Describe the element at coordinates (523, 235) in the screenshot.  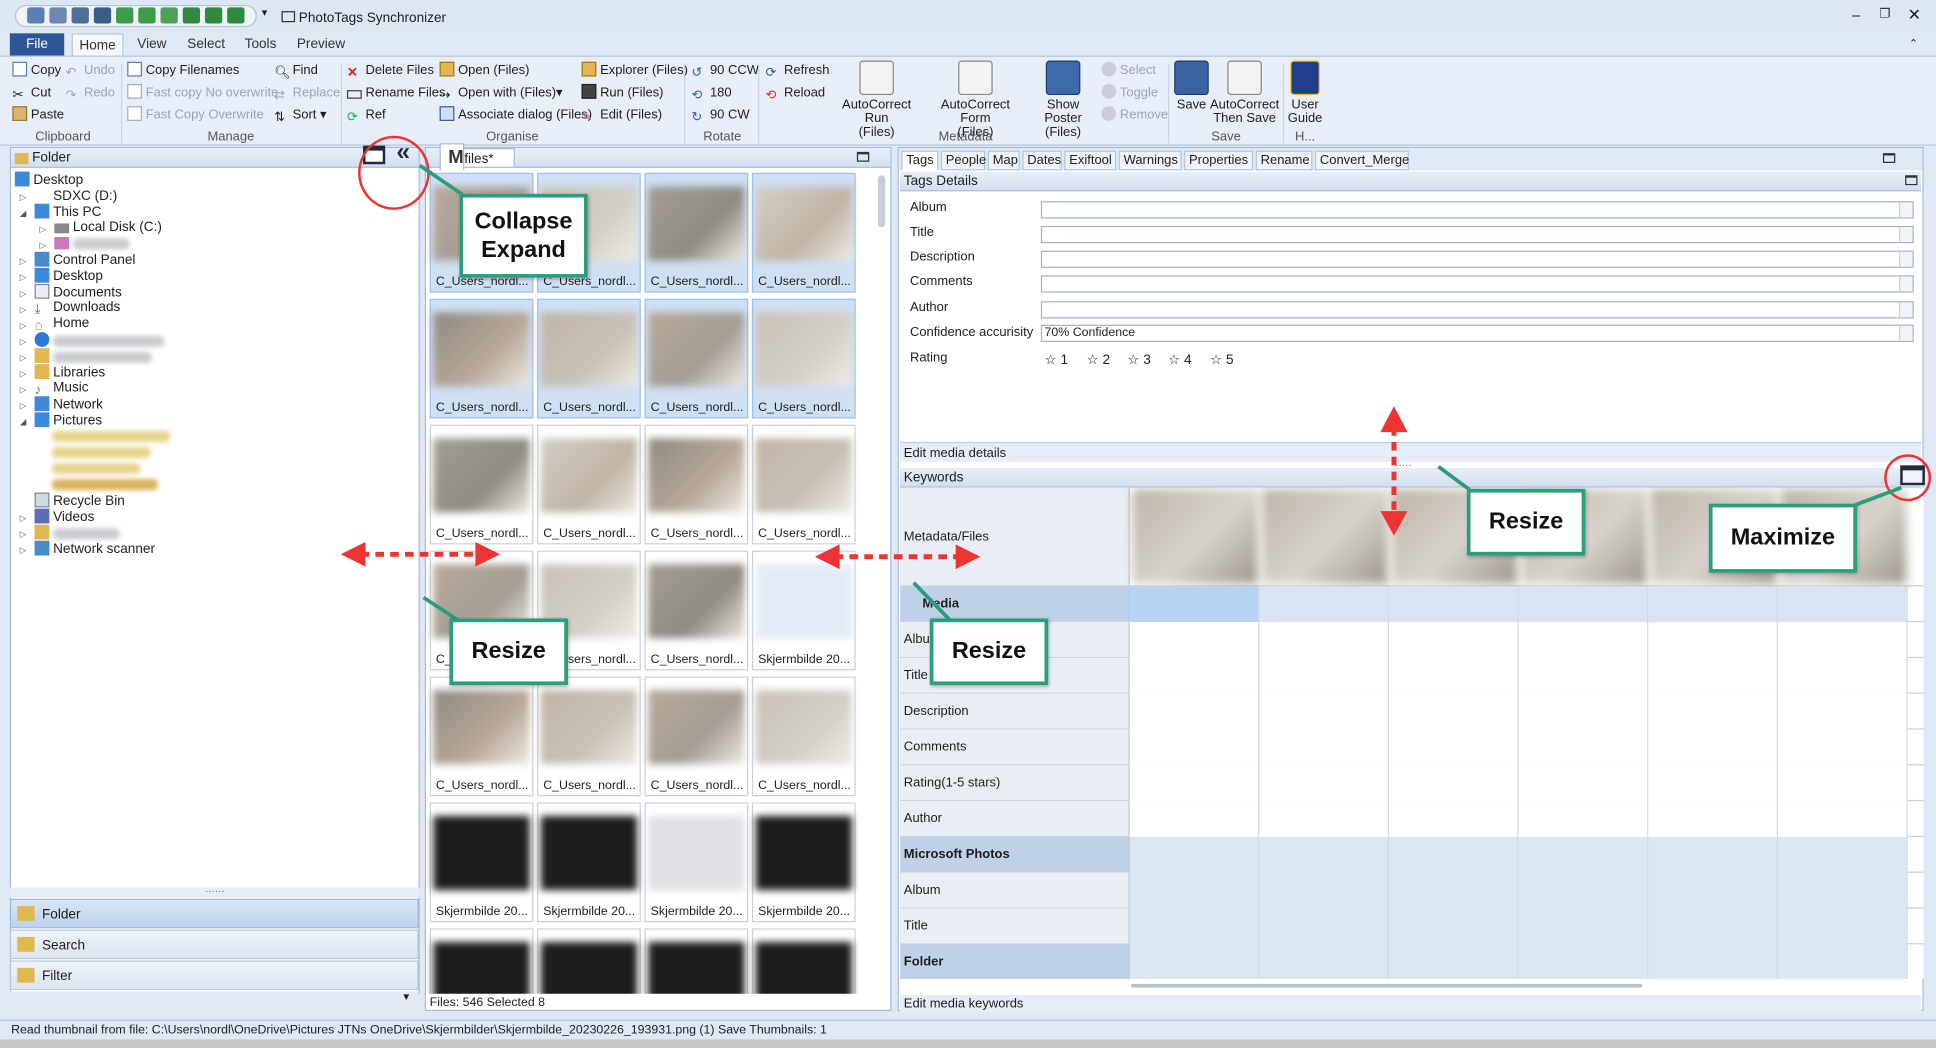
I see `callout-collapse-expand: Collapse Expand` at that location.